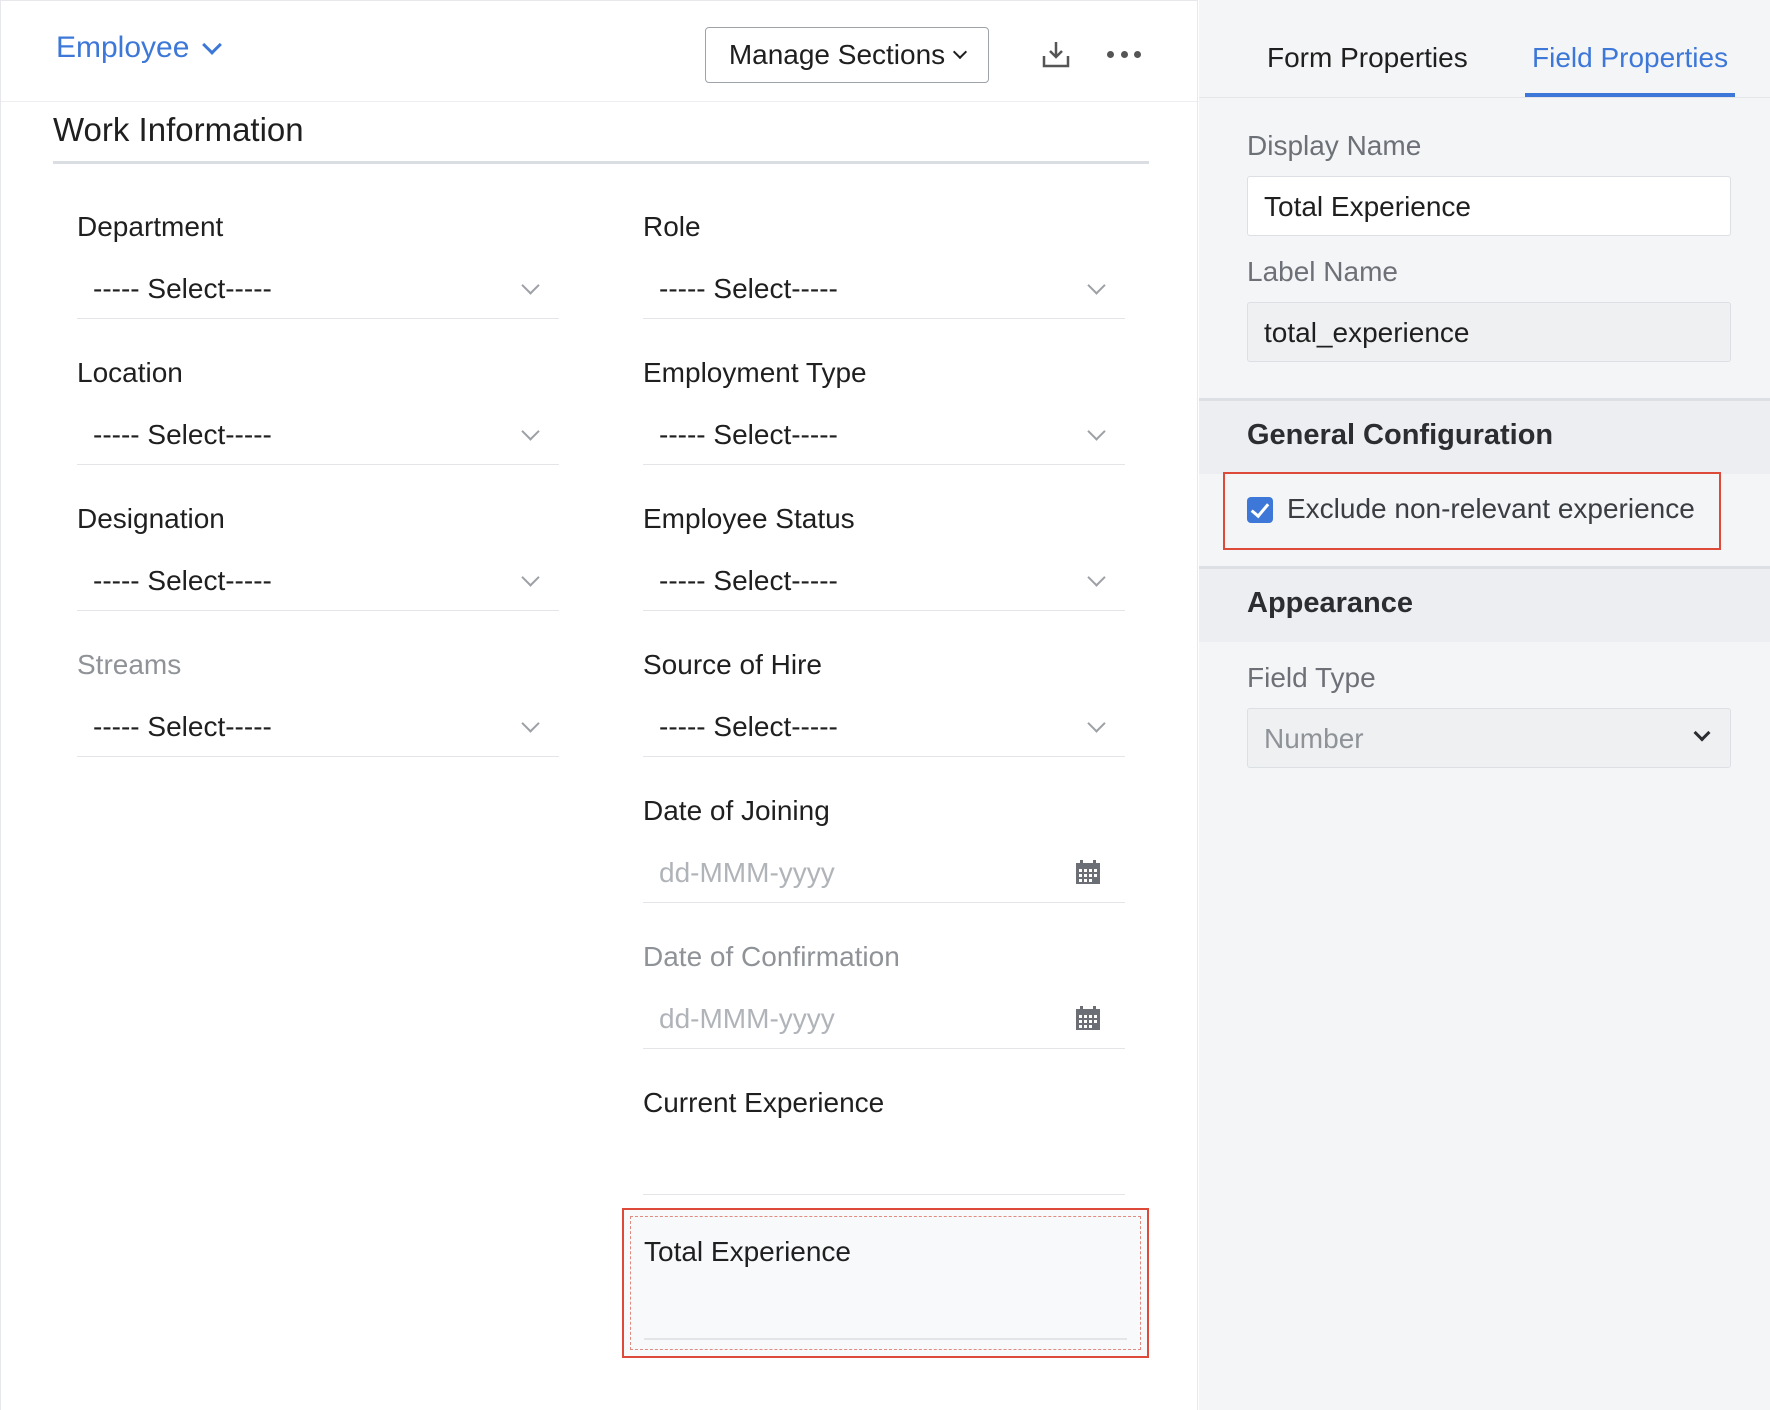 Image resolution: width=1770 pixels, height=1410 pixels. I want to click on employee-status-select: ----- Select-----, so click(884, 582).